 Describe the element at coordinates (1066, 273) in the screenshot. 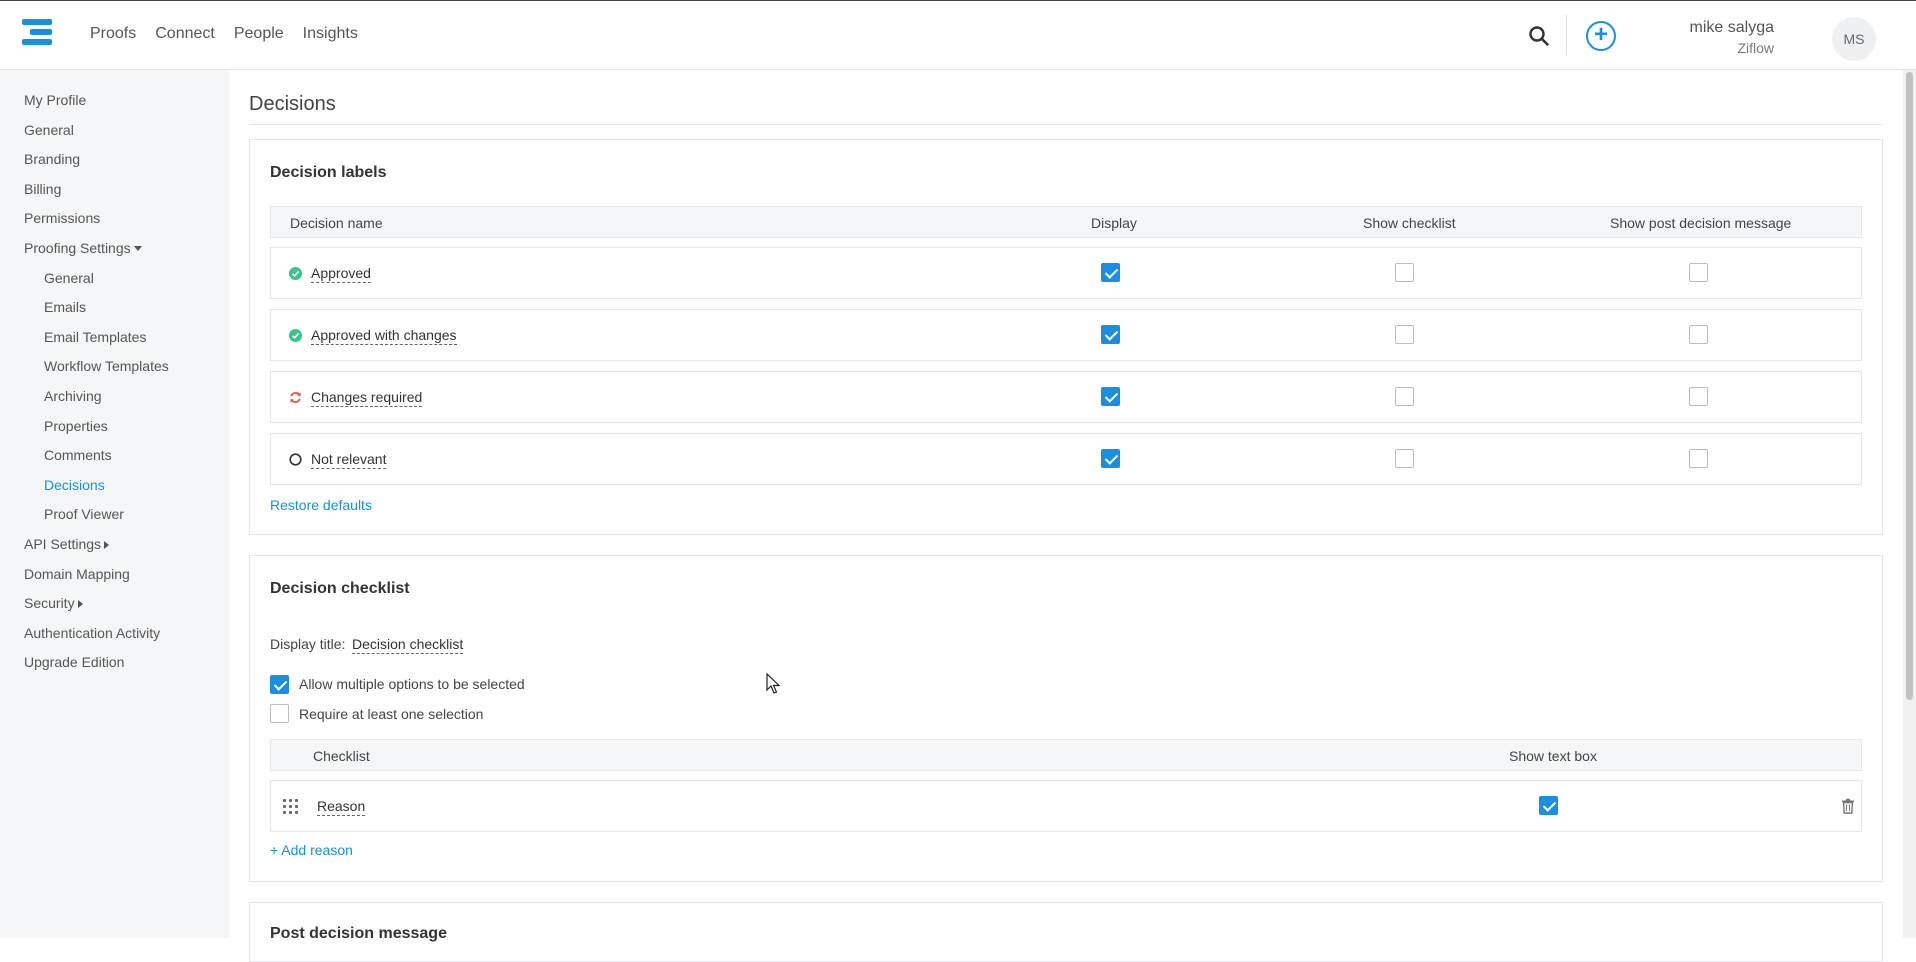

I see `decision-row-approved: Approved` at that location.